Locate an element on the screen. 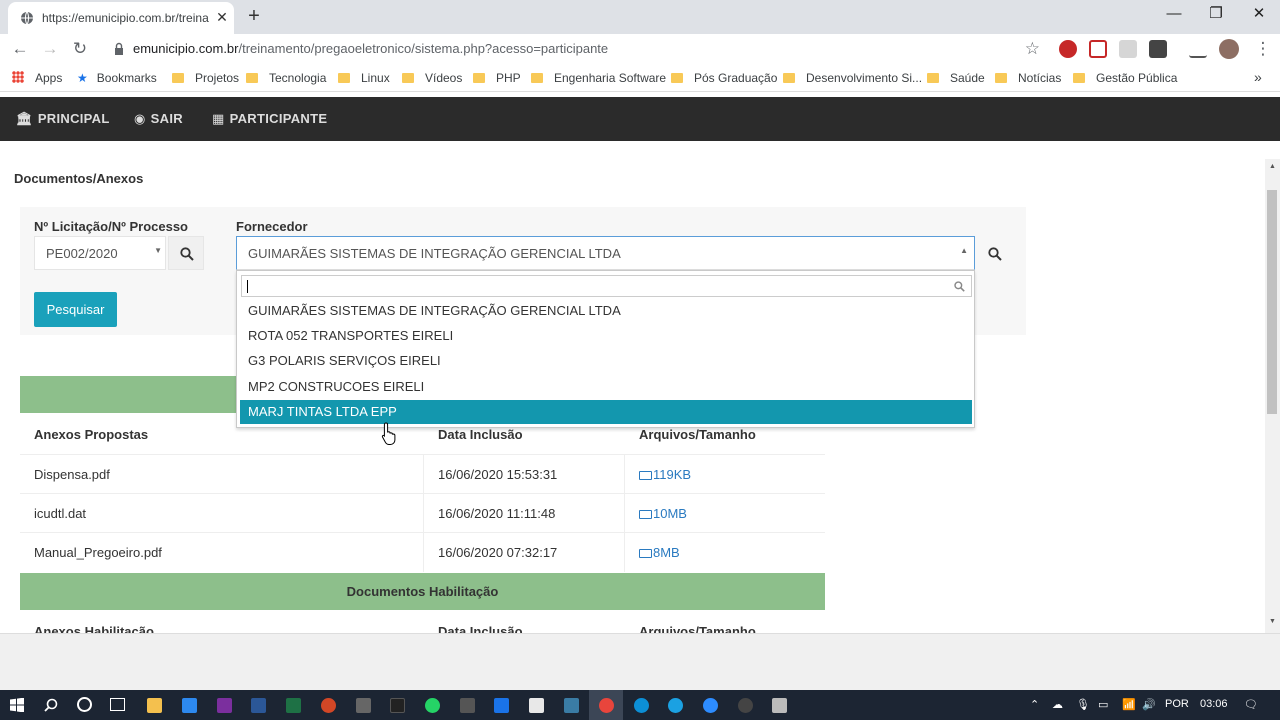 This screenshot has width=1280, height=720. scroll-up-icon: ▲ is located at coordinates (1272, 167).